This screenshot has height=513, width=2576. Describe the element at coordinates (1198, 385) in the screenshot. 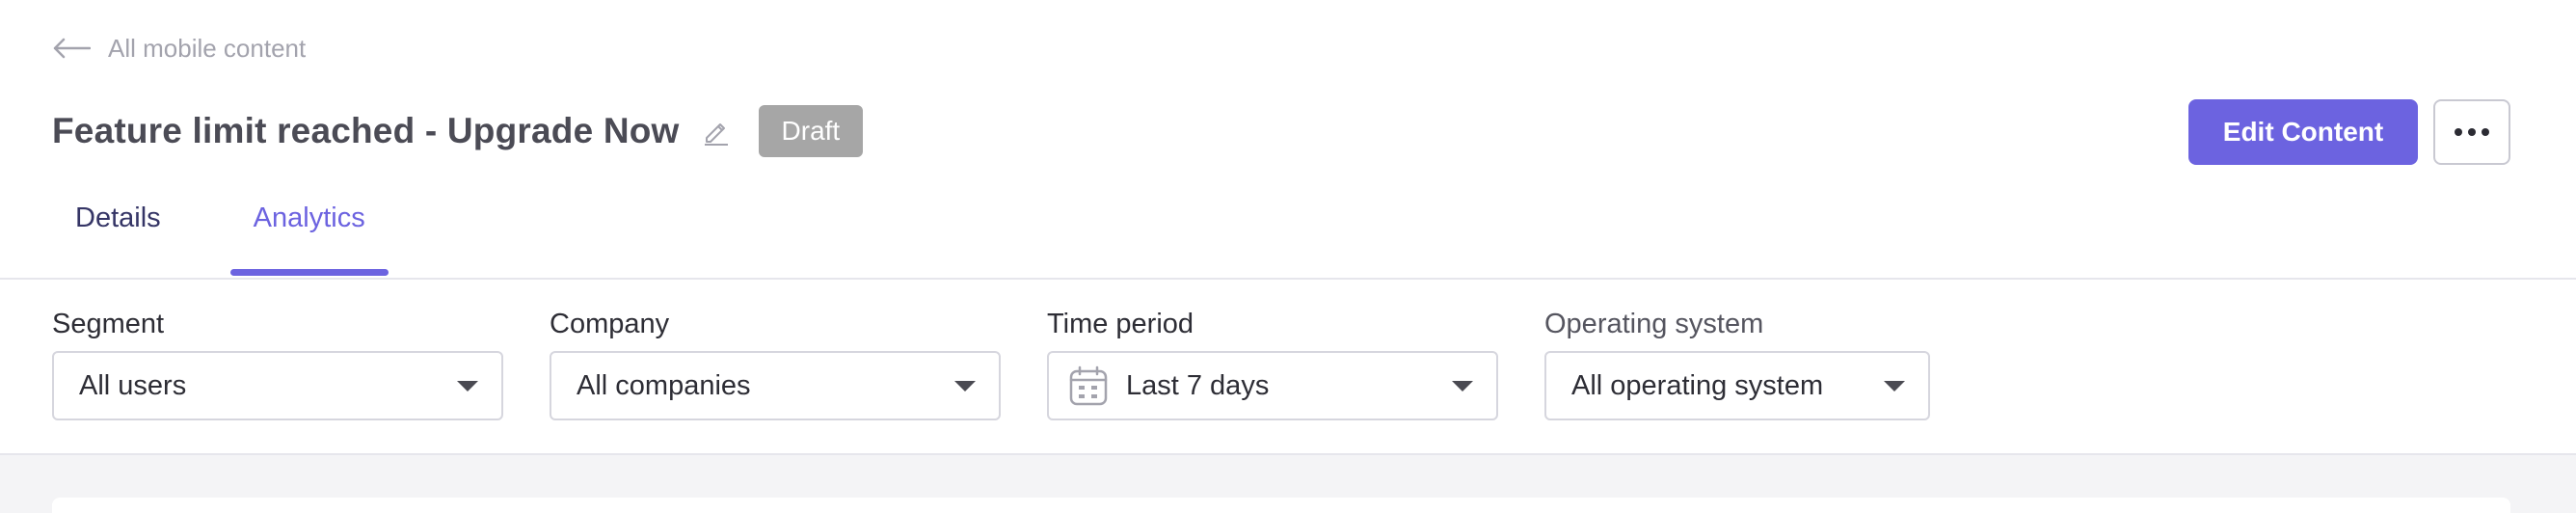

I see `time-period-value: Last 7 days` at that location.